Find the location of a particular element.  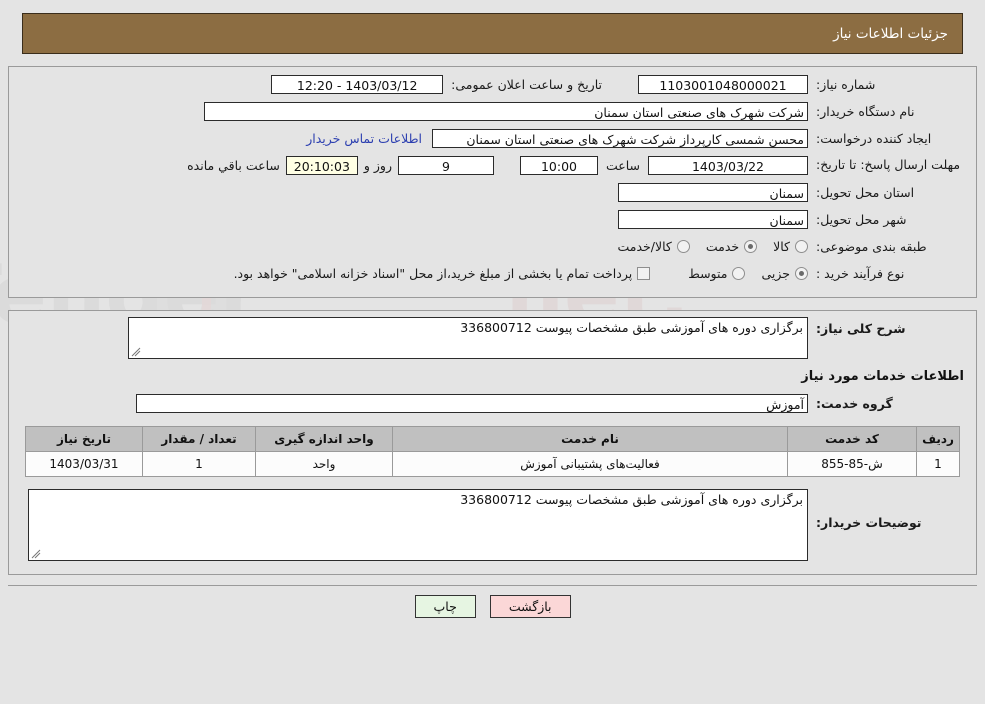

services-section-title: اطلاعات خدمات مورد نیاز is located at coordinates (882, 376).